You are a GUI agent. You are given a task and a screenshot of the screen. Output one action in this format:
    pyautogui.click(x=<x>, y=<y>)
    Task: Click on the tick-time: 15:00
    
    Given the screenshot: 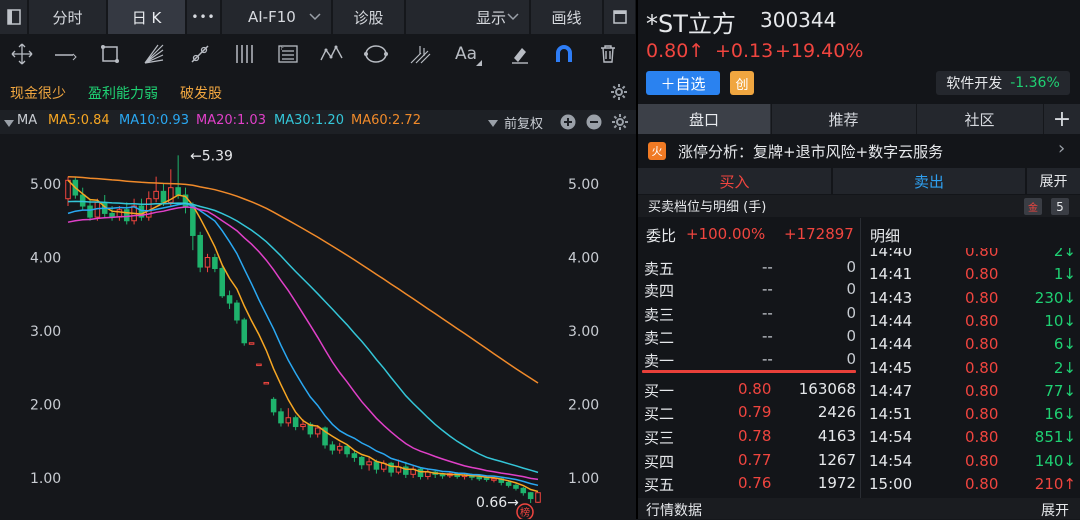 What is the action you would take?
    pyautogui.click(x=891, y=484)
    